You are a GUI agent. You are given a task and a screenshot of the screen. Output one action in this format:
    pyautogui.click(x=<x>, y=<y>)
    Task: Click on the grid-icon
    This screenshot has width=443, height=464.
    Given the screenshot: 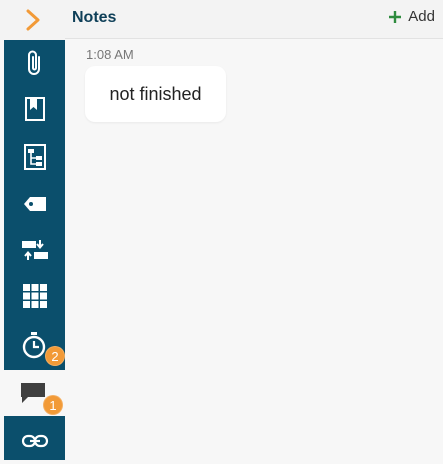 What is the action you would take?
    pyautogui.click(x=34, y=296)
    